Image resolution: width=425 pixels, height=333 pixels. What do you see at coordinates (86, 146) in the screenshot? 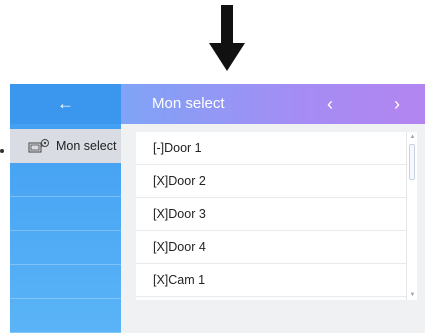
I see `sidebar-item-label: Mon select` at bounding box center [86, 146].